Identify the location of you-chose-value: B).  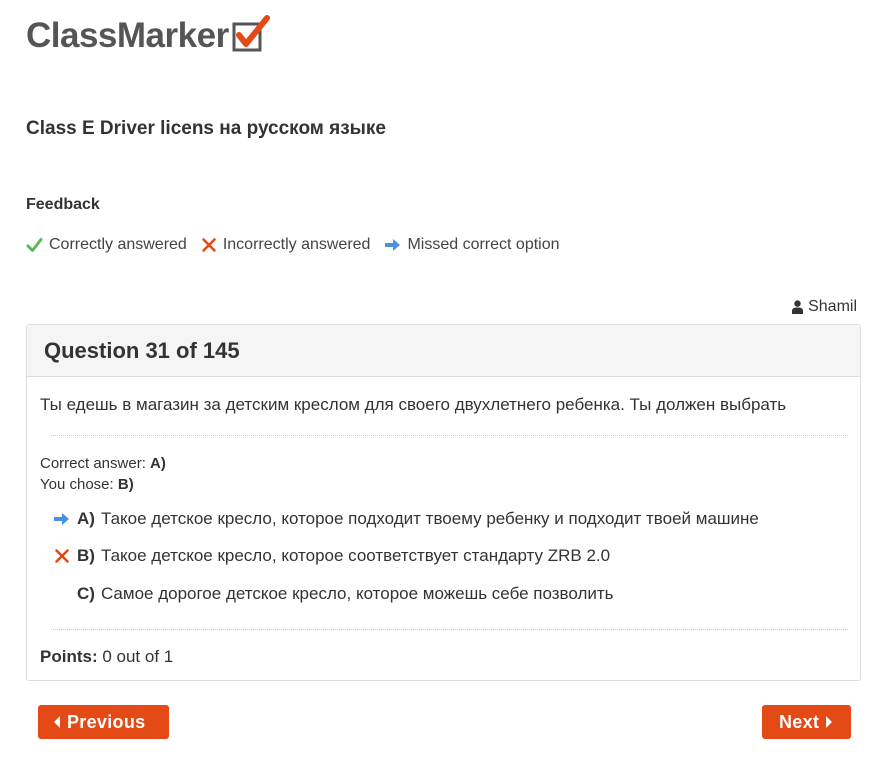
(125, 484).